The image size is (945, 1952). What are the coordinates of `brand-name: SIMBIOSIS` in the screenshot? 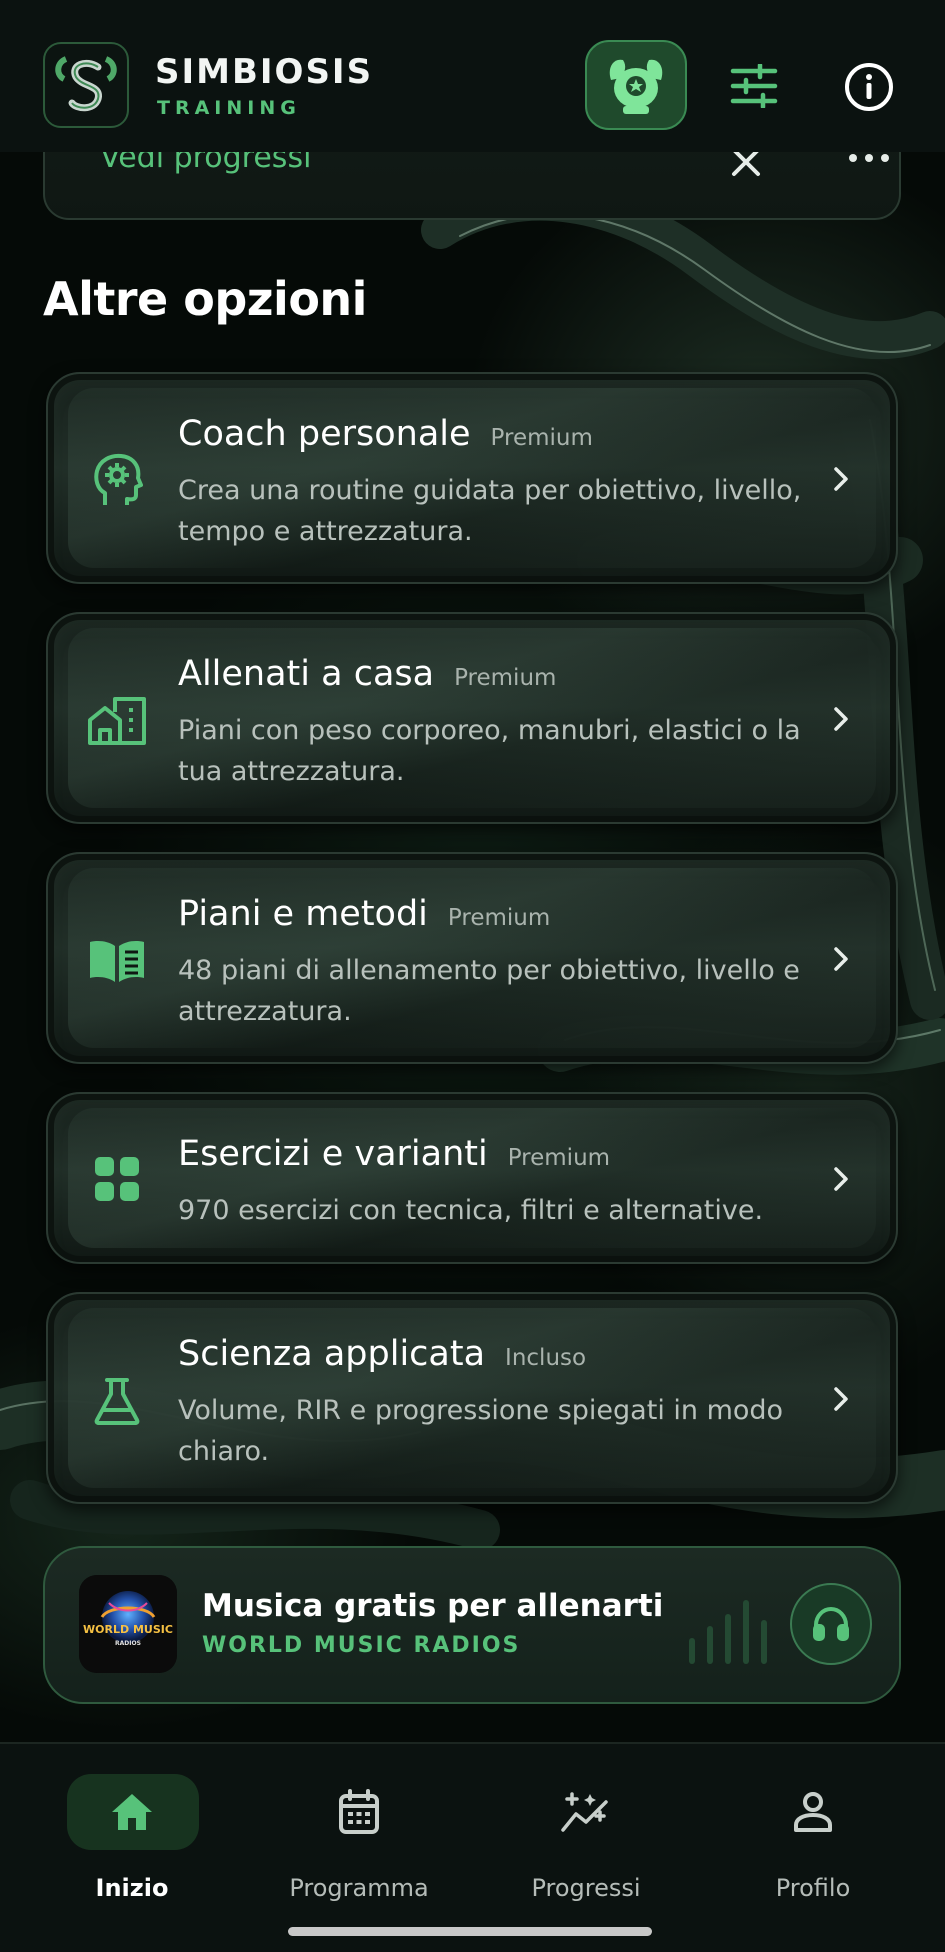 It's located at (264, 72).